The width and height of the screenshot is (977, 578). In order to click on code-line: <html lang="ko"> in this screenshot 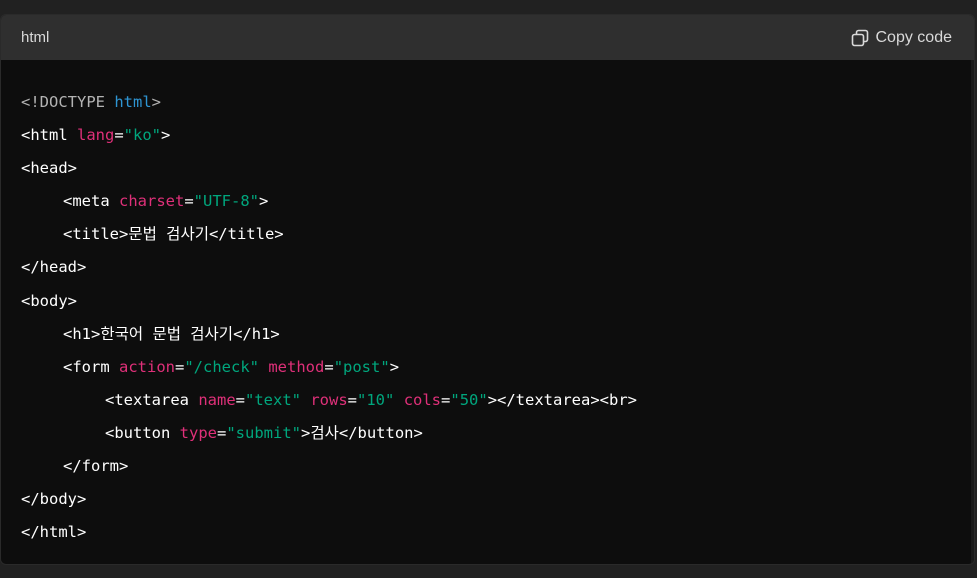, I will do `click(497, 135)`.